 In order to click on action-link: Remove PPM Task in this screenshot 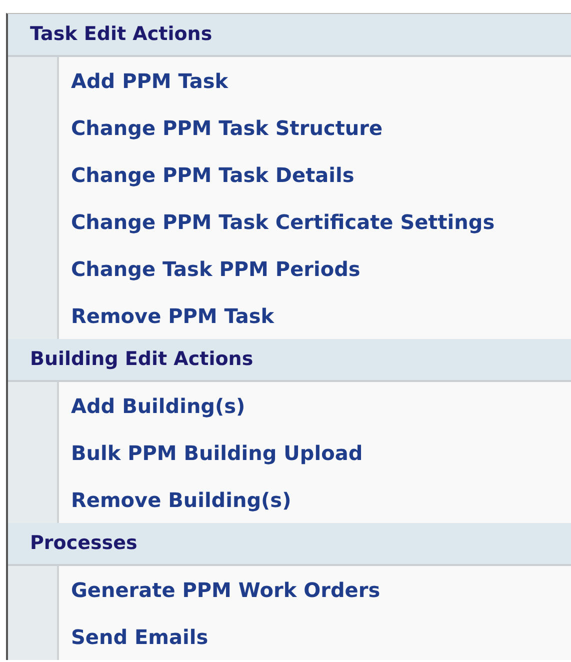, I will do `click(172, 316)`.